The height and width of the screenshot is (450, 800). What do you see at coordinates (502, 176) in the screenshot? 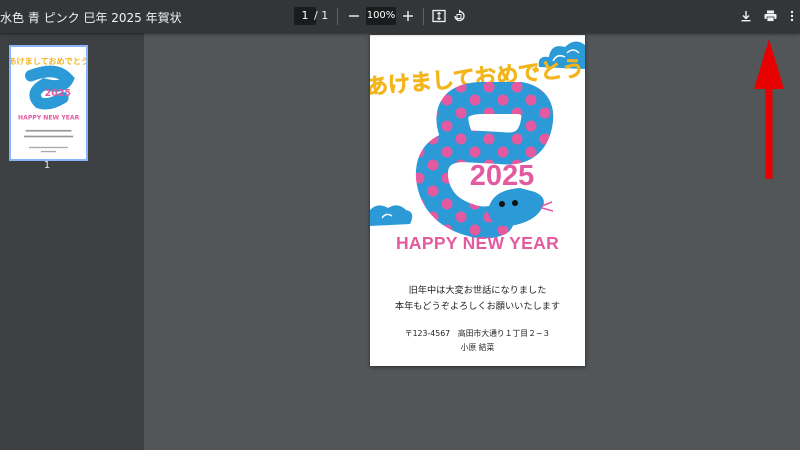
I see `year-2025: 2025` at bounding box center [502, 176].